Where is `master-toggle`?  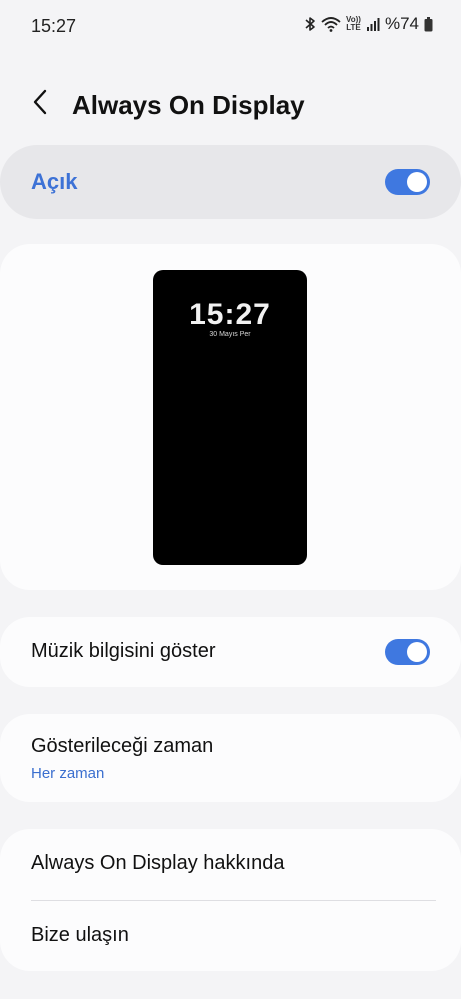
master-toggle is located at coordinates (407, 182).